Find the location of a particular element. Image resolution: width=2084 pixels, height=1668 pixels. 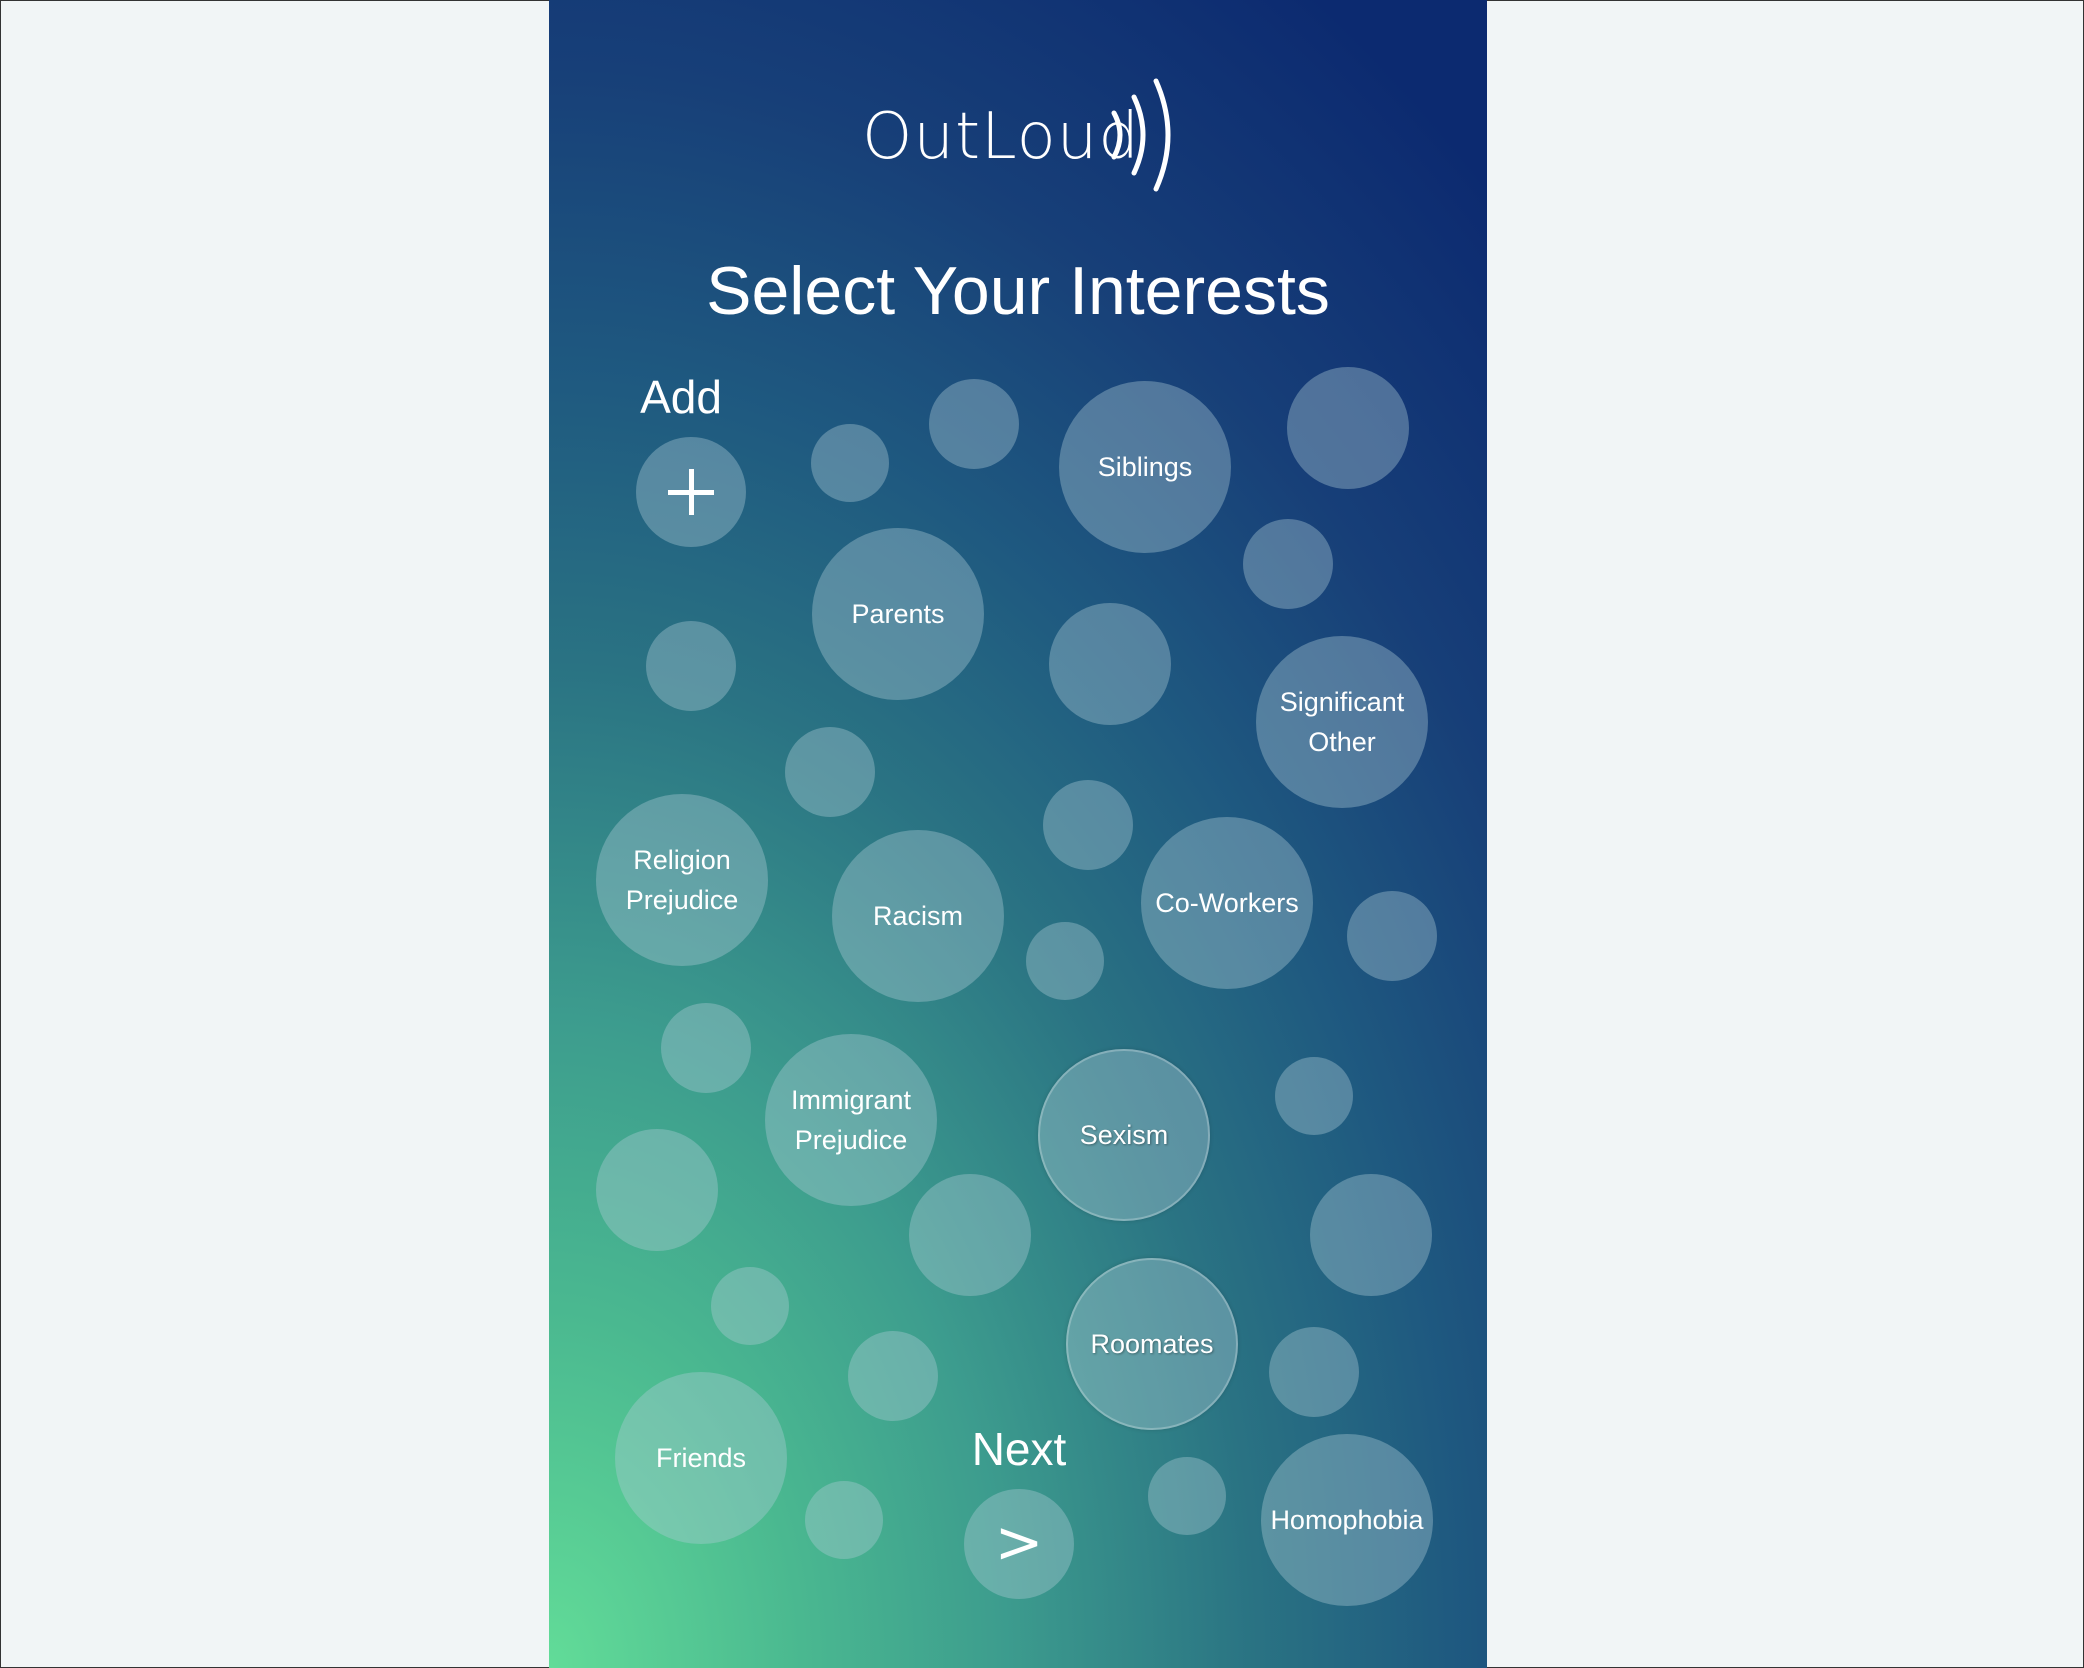

interest-homophobia: Homophobia is located at coordinates (1347, 1520).